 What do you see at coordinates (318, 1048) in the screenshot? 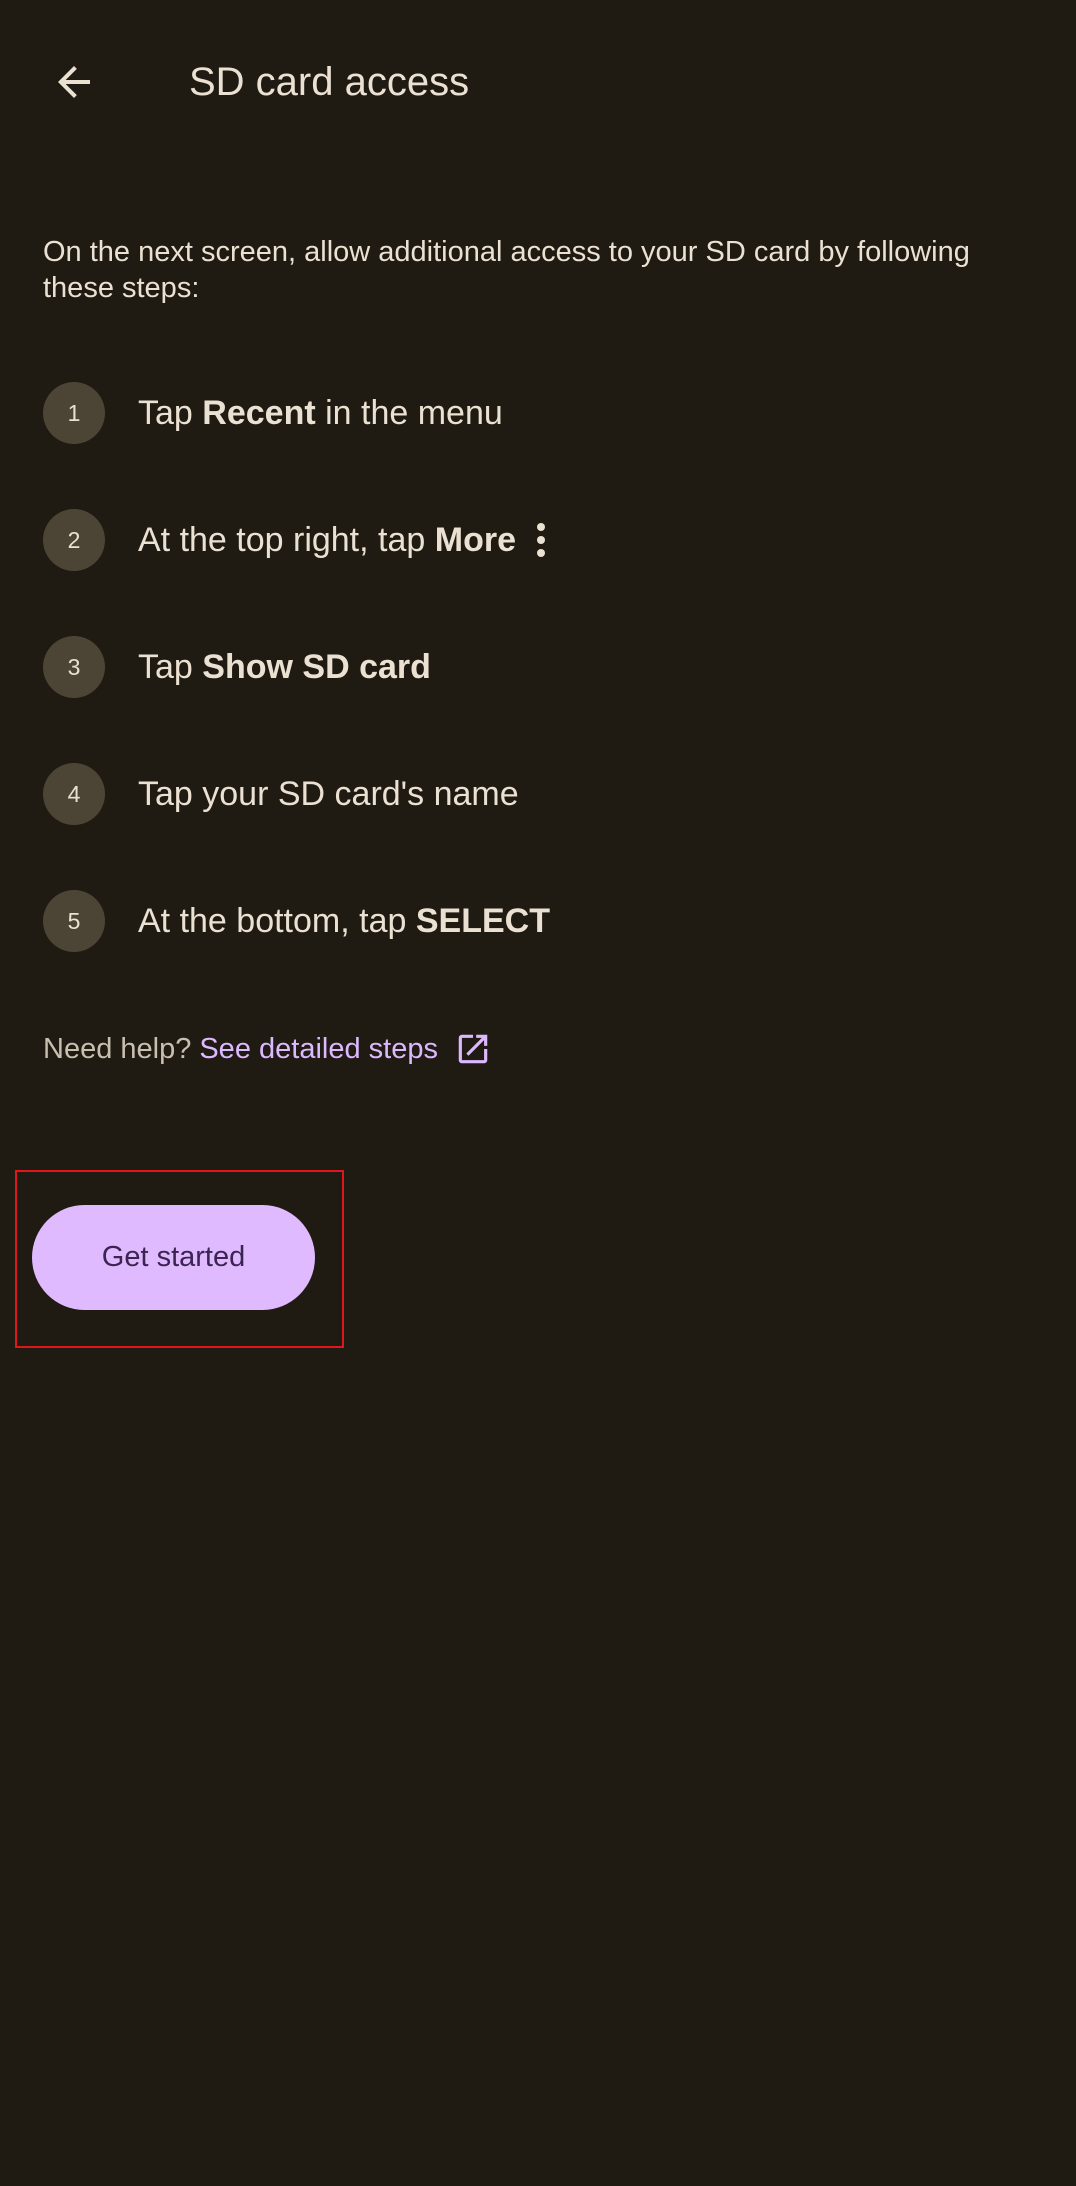
I see `help-link-label: See detailed steps` at bounding box center [318, 1048].